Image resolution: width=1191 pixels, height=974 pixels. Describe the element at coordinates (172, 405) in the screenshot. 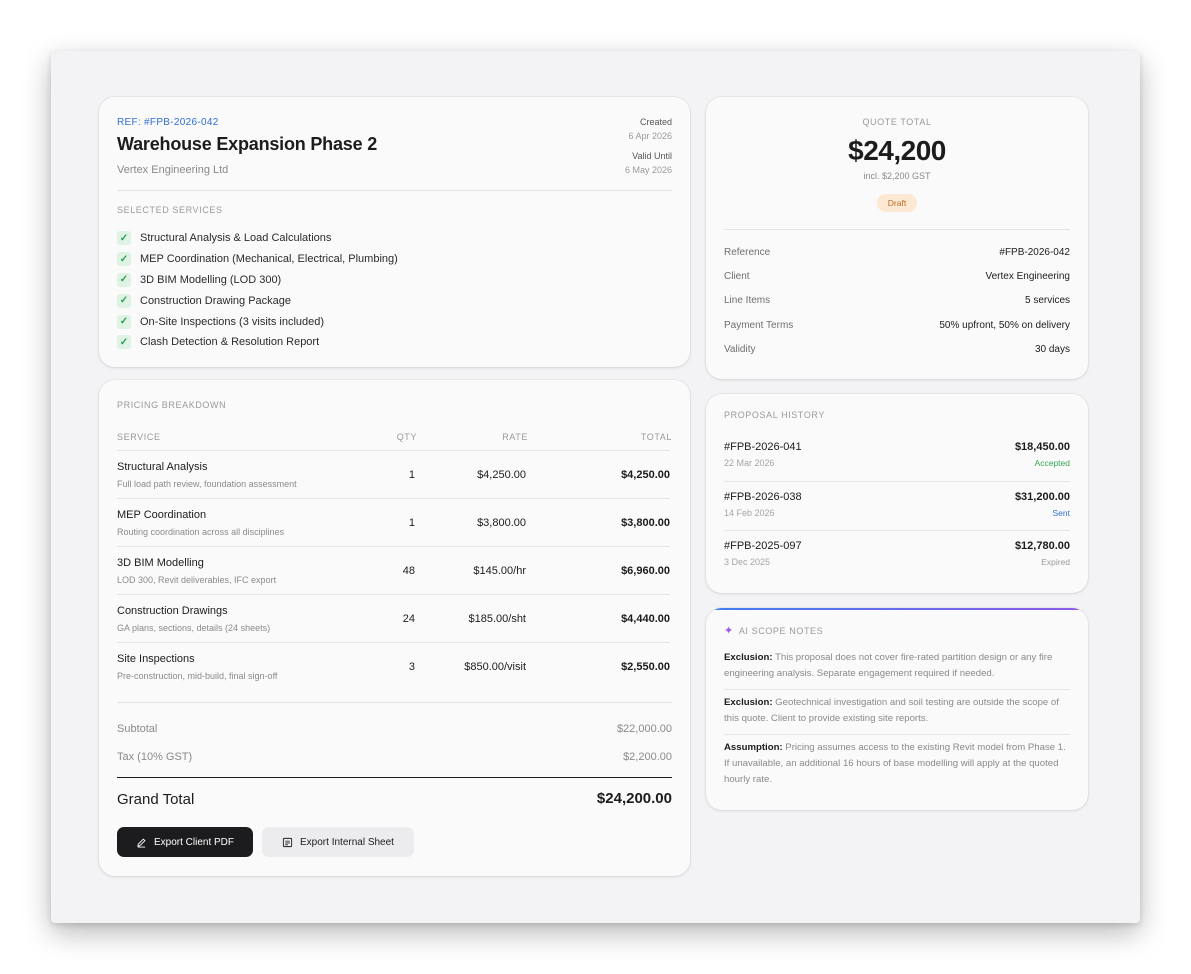

I see `pricing-breakdown-label: PRICING BREAKDOWN` at that location.